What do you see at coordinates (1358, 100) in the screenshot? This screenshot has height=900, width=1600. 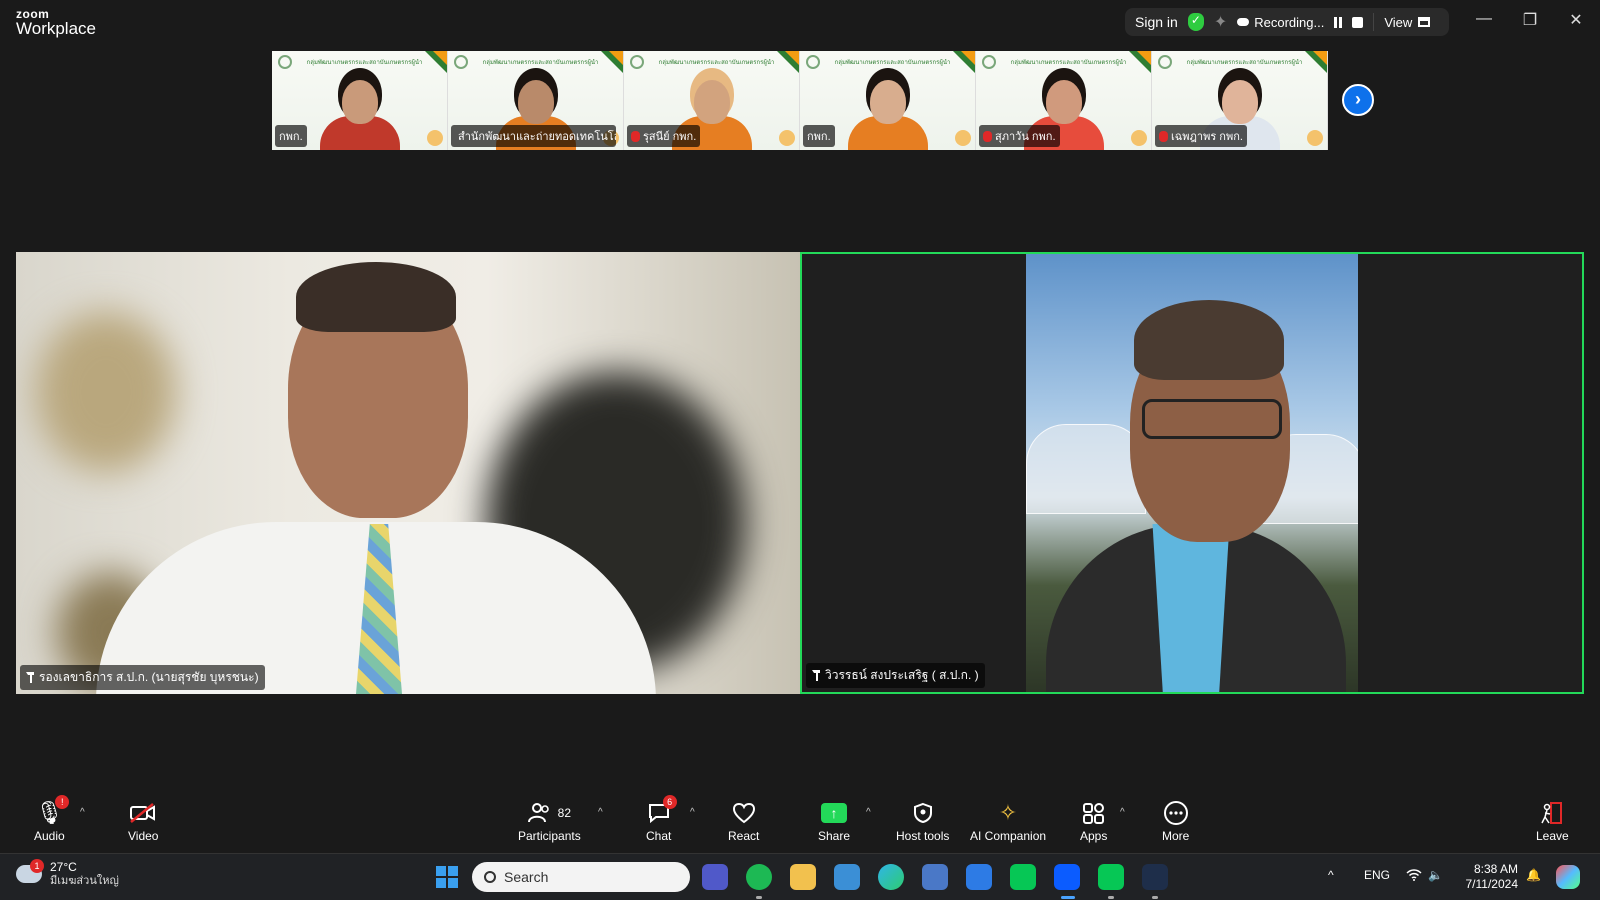 I see `next-page-chevron-icon: ›` at bounding box center [1358, 100].